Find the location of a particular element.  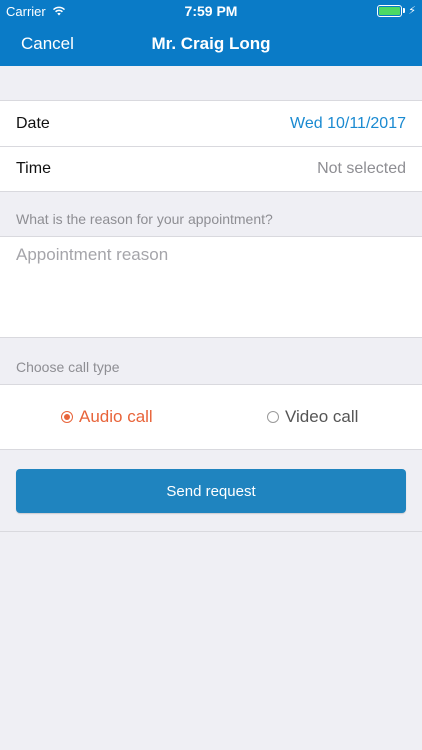

video-call-label: Video call is located at coordinates (322, 416).